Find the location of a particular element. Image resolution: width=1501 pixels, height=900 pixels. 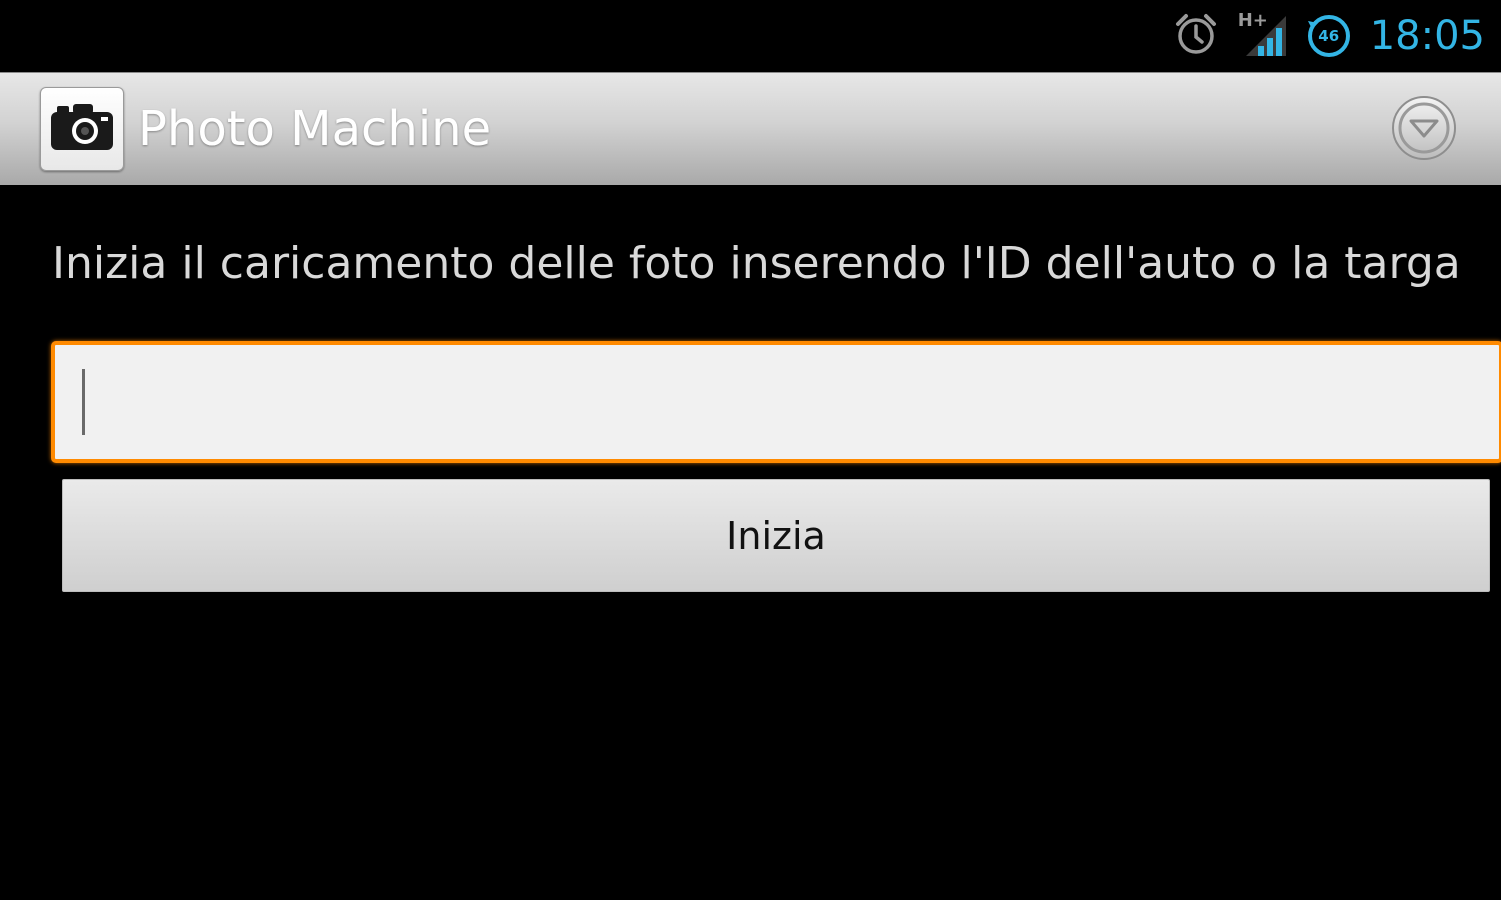

status-icons: H+ 46 18:05 is located at coordinates (1328, 36).